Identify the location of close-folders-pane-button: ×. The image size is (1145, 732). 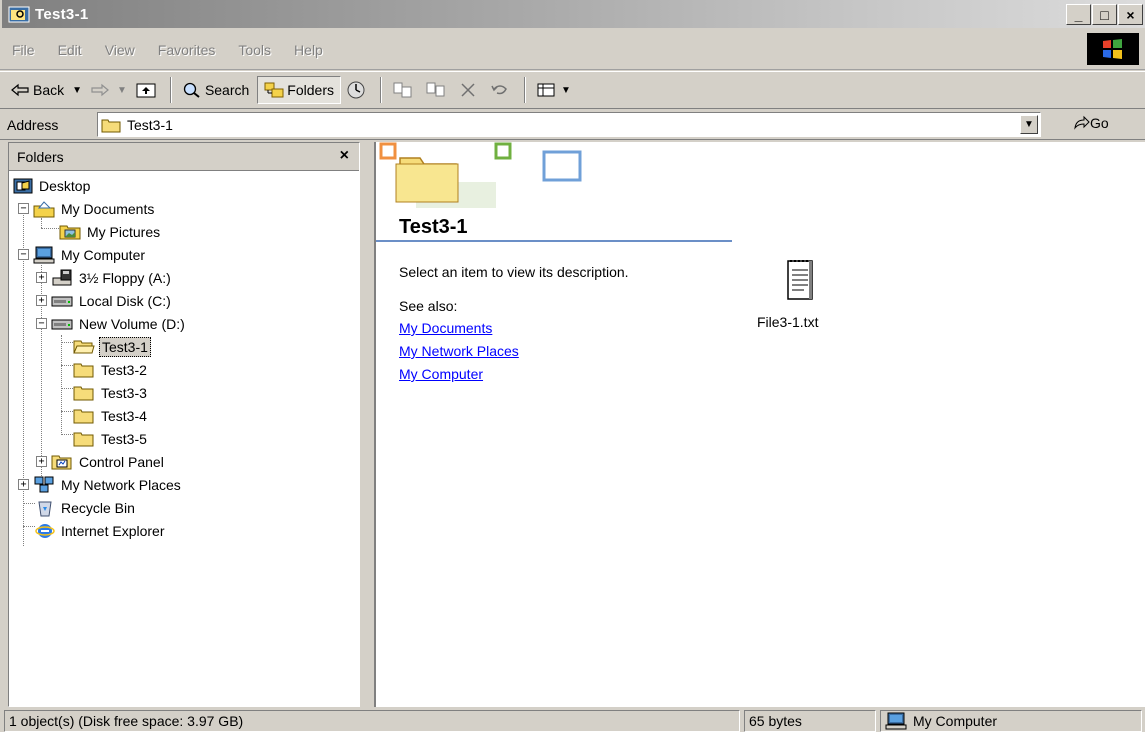
(344, 156).